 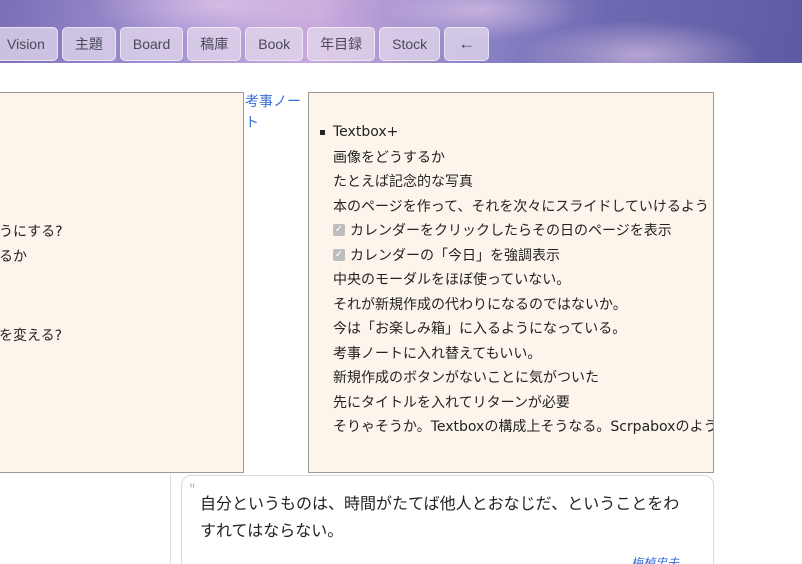 What do you see at coordinates (437, 353) in the screenshot?
I see `note-line: 考事ノートに入れ替えてもいい。` at bounding box center [437, 353].